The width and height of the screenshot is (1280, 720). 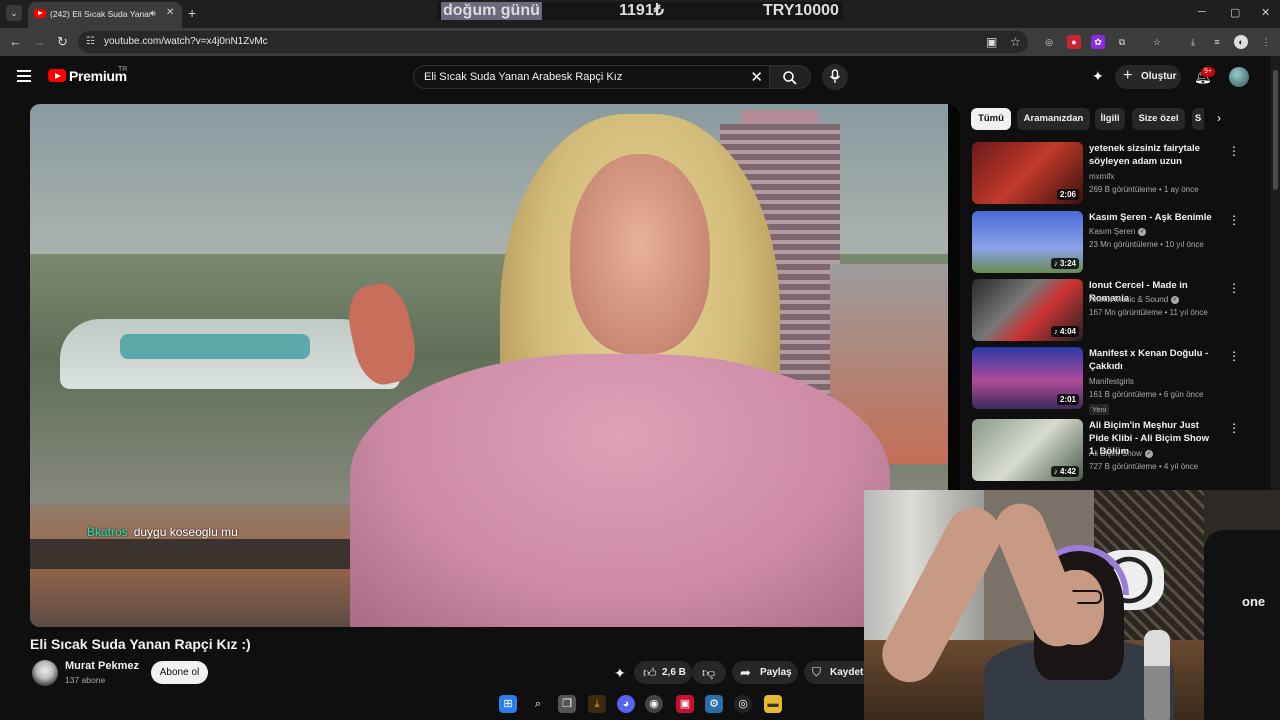 I want to click on chip-all: Tümü, so click(x=991, y=119).